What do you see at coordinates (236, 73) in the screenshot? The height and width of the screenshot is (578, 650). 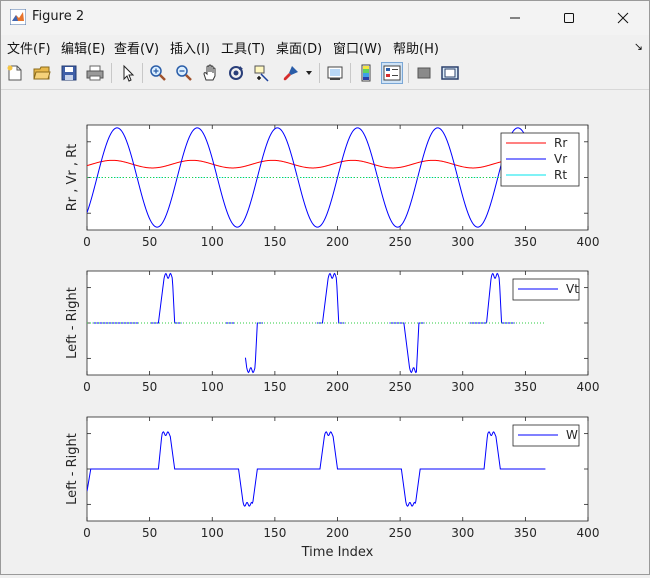 I see `rotate-3d-button` at bounding box center [236, 73].